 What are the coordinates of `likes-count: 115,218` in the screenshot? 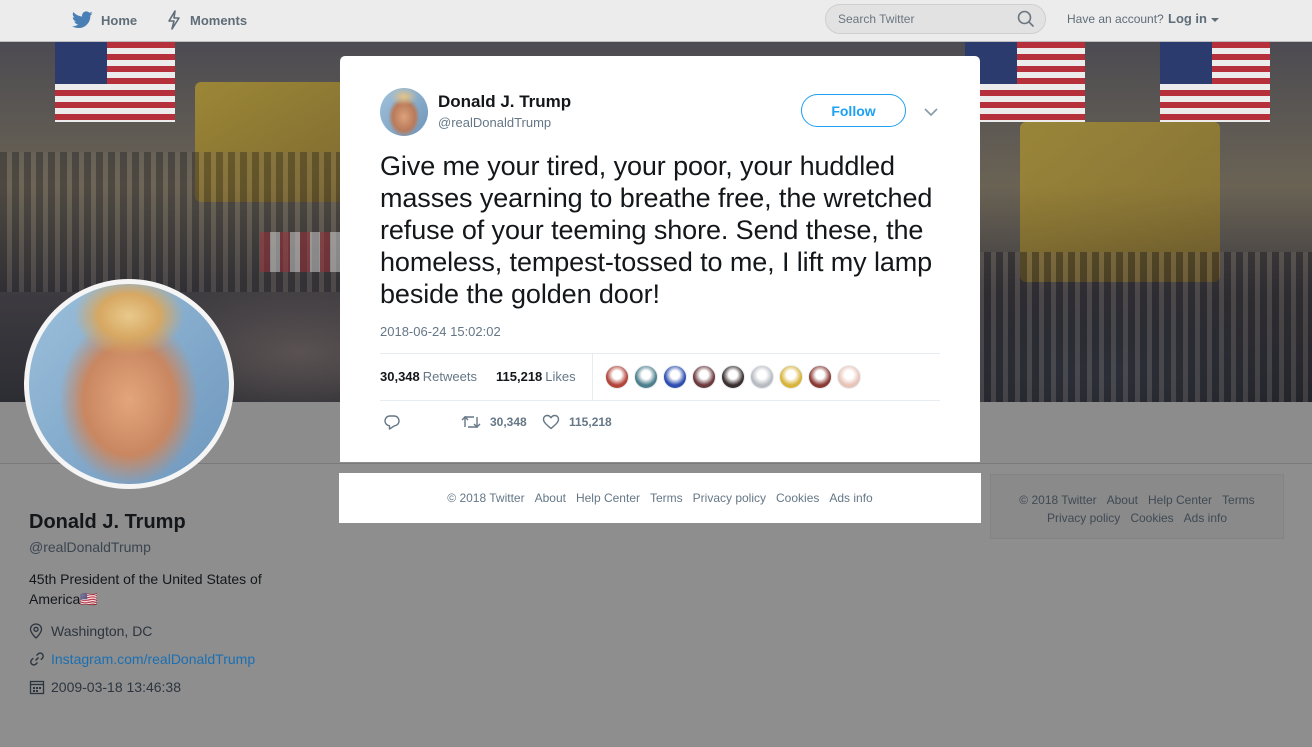 It's located at (519, 376).